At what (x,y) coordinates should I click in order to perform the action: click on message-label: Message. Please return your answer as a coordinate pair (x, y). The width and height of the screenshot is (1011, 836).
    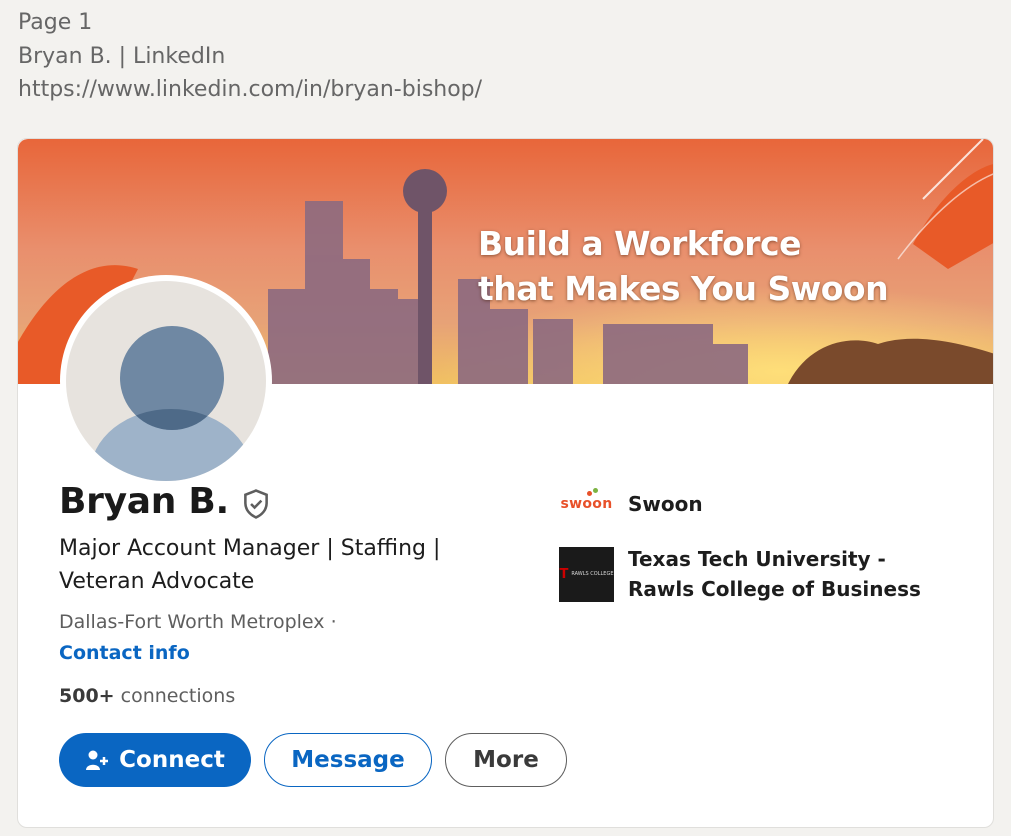
    Looking at the image, I should click on (348, 760).